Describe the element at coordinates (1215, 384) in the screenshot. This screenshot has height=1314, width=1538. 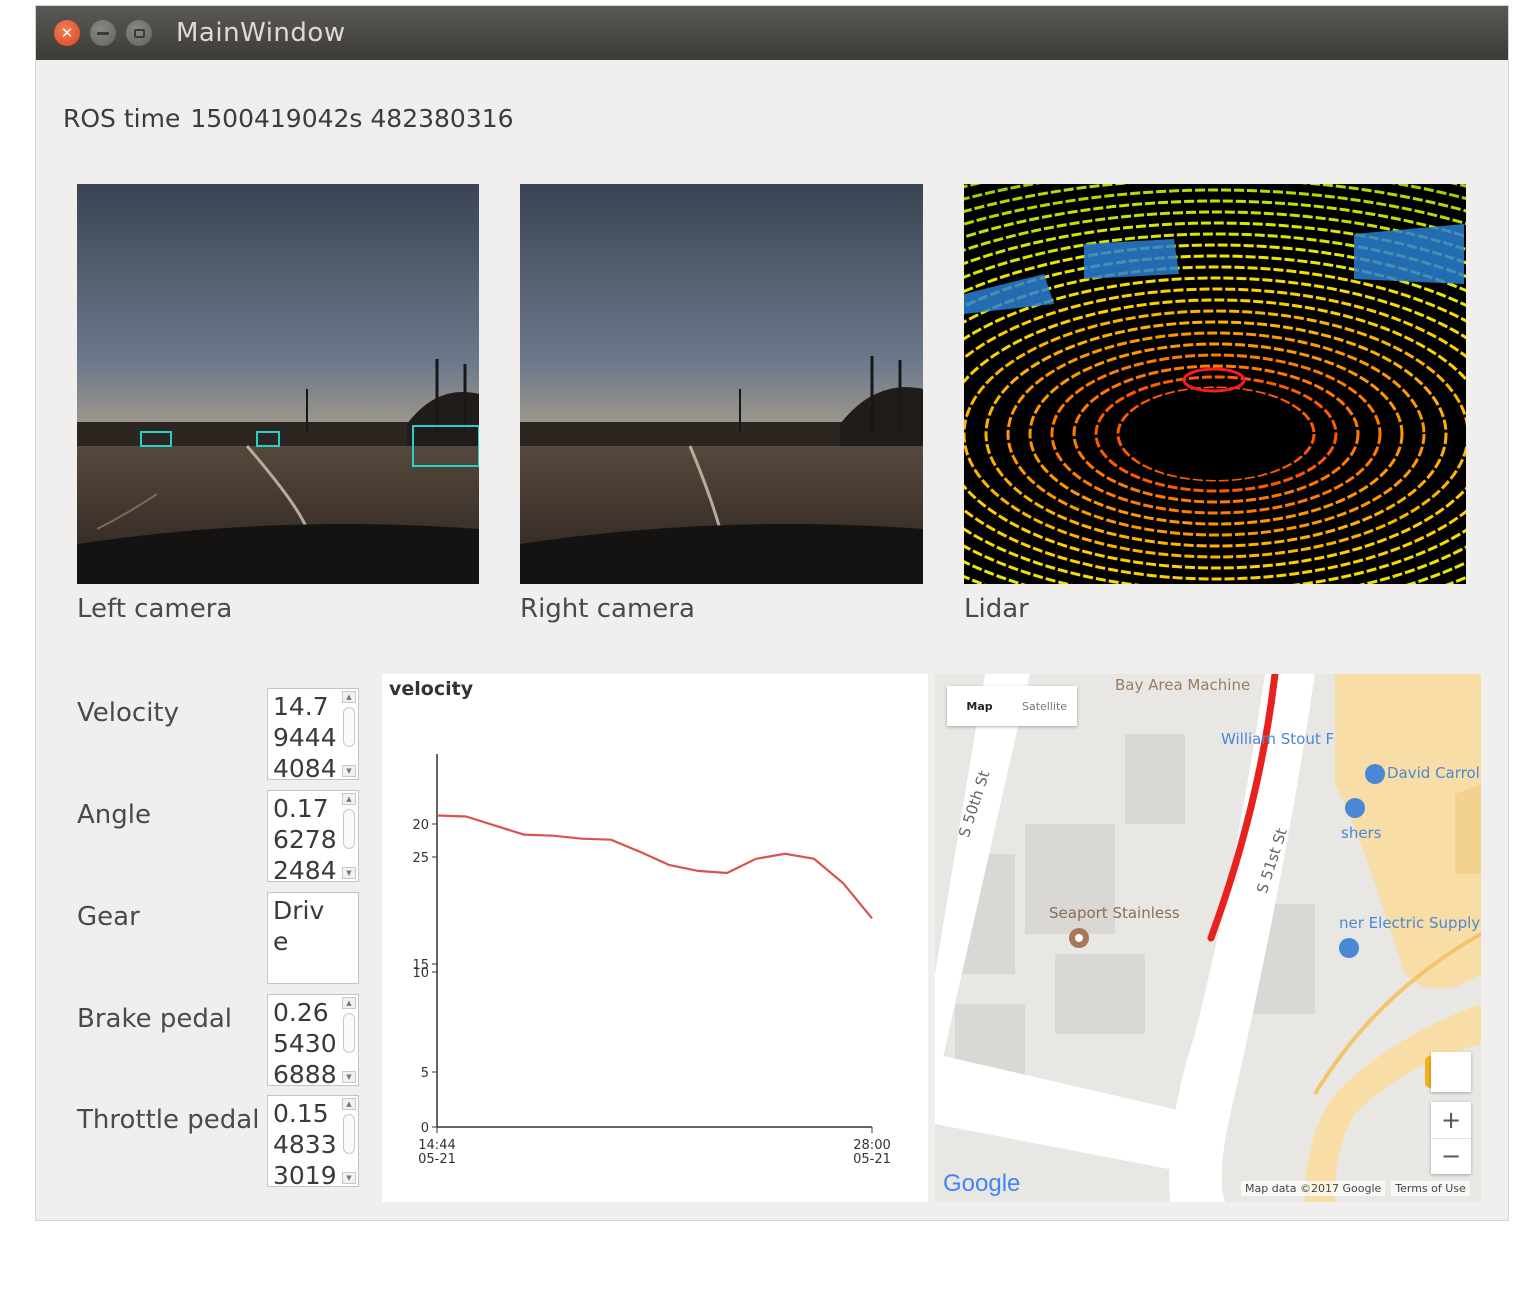
I see `lidar-image` at that location.